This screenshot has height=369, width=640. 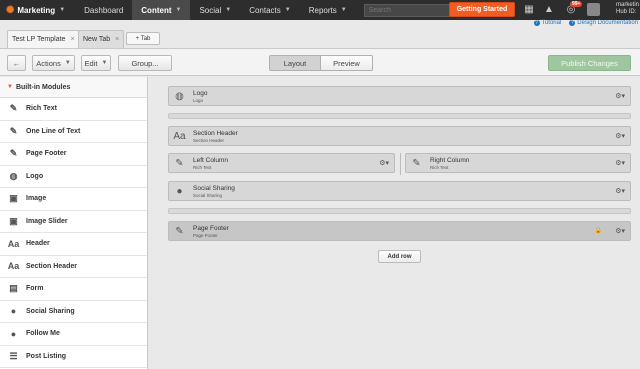 I want to click on design-documentation-label: Design Documentation, so click(x=607, y=23).